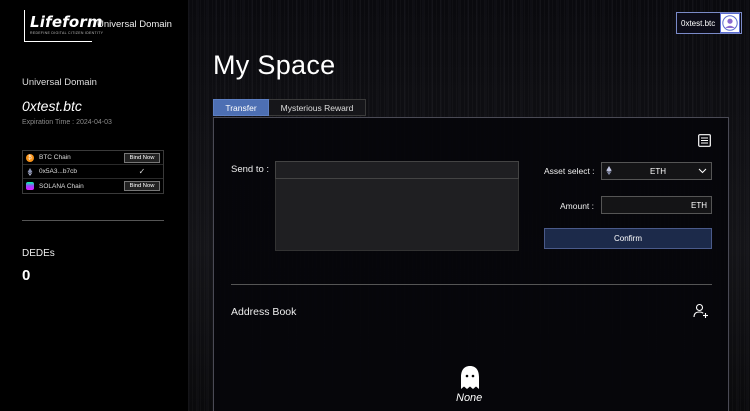 The height and width of the screenshot is (411, 750). I want to click on asset-select-label: Asset select :, so click(569, 171).